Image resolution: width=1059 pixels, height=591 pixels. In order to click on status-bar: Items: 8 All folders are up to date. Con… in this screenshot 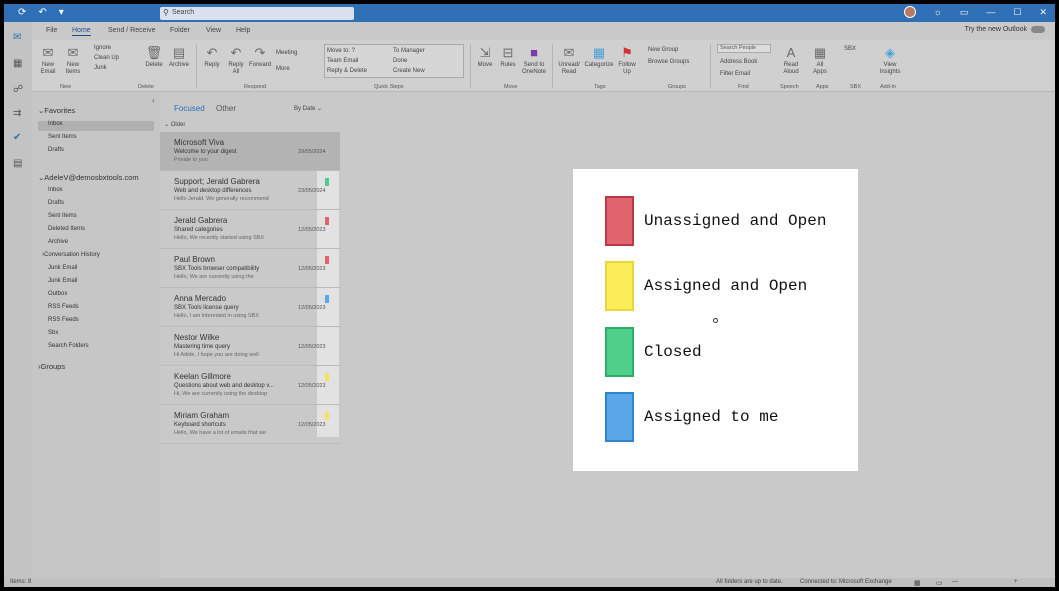, I will do `click(529, 582)`.